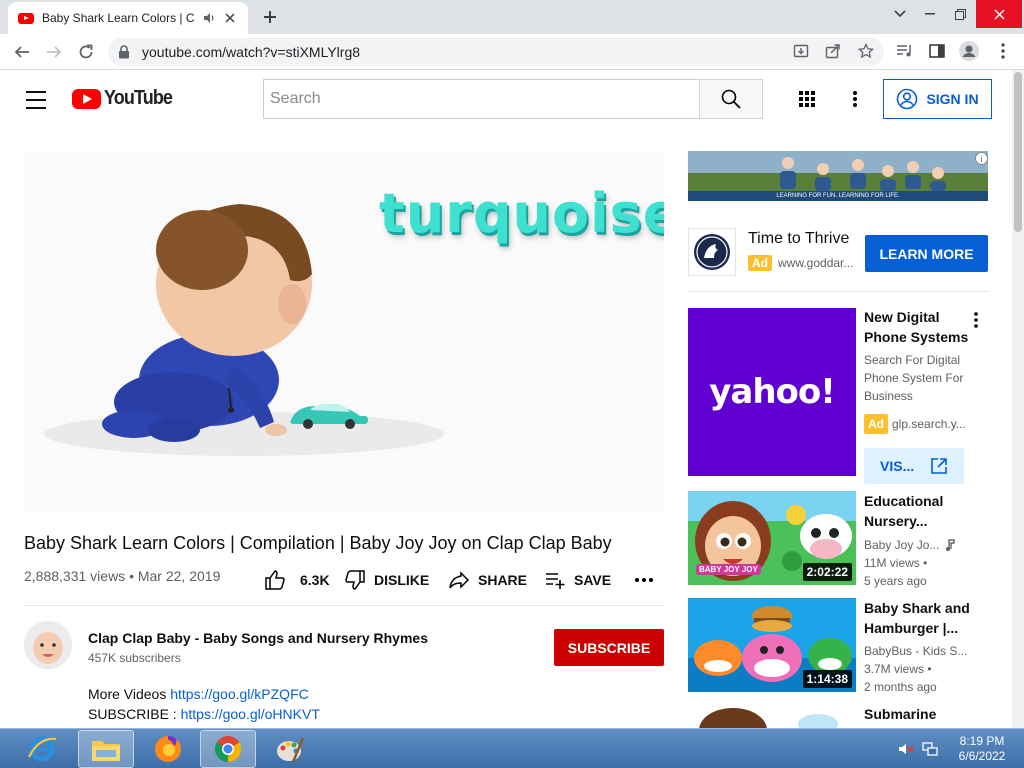 The height and width of the screenshot is (768, 1024). What do you see at coordinates (1003, 51) in the screenshot?
I see `browser-menu-icon` at bounding box center [1003, 51].